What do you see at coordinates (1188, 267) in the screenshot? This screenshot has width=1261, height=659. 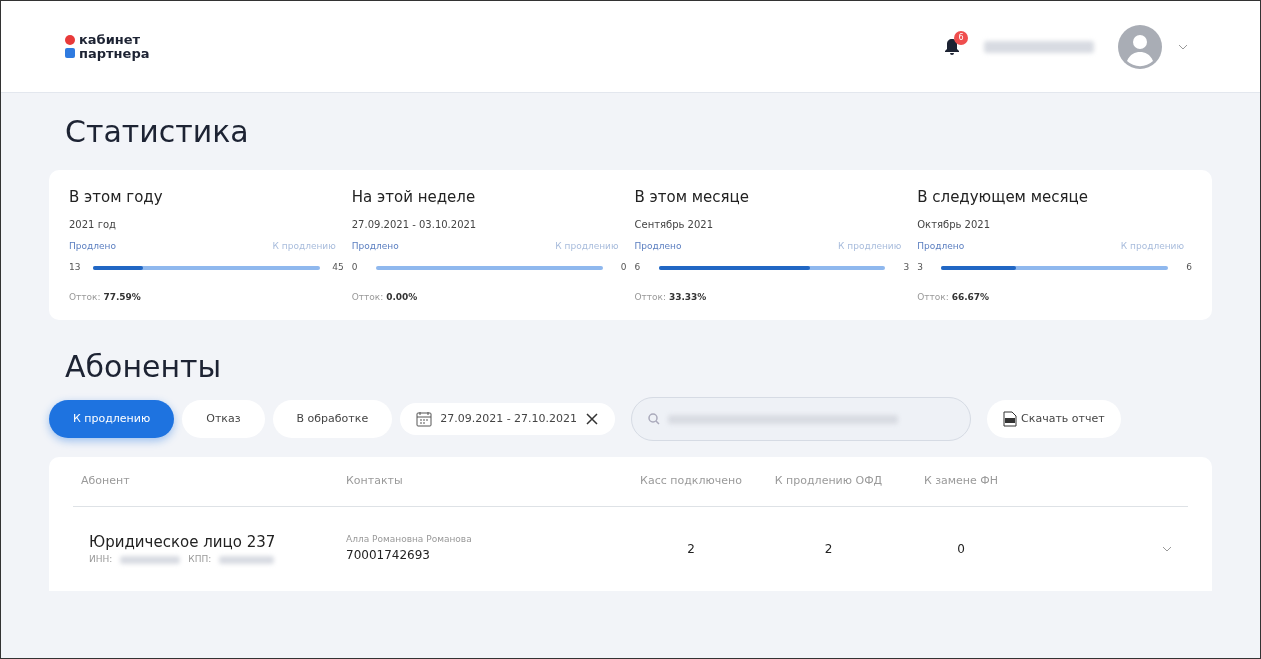 I see `pending-count: 6` at bounding box center [1188, 267].